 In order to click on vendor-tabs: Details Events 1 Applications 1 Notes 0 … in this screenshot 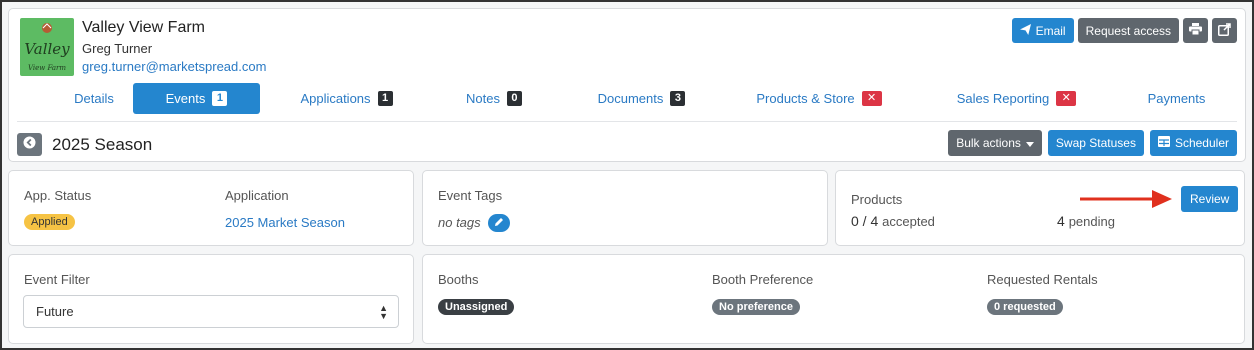, I will do `click(627, 99)`.